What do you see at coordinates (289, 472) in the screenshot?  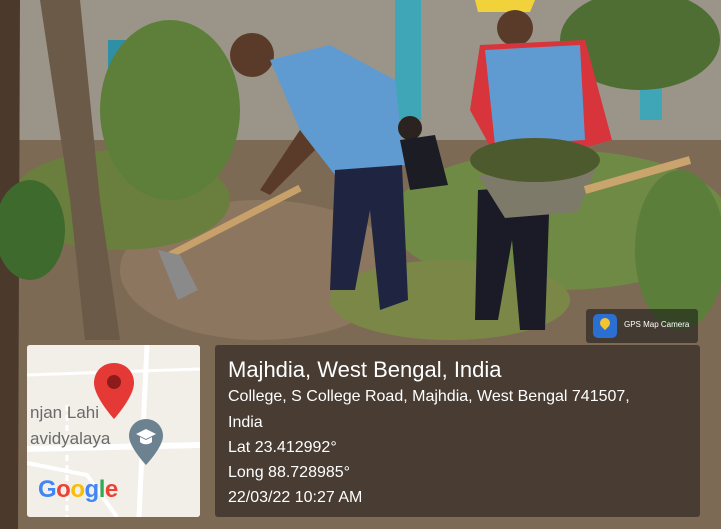 I see `longitude-text: Long 88.728985°` at bounding box center [289, 472].